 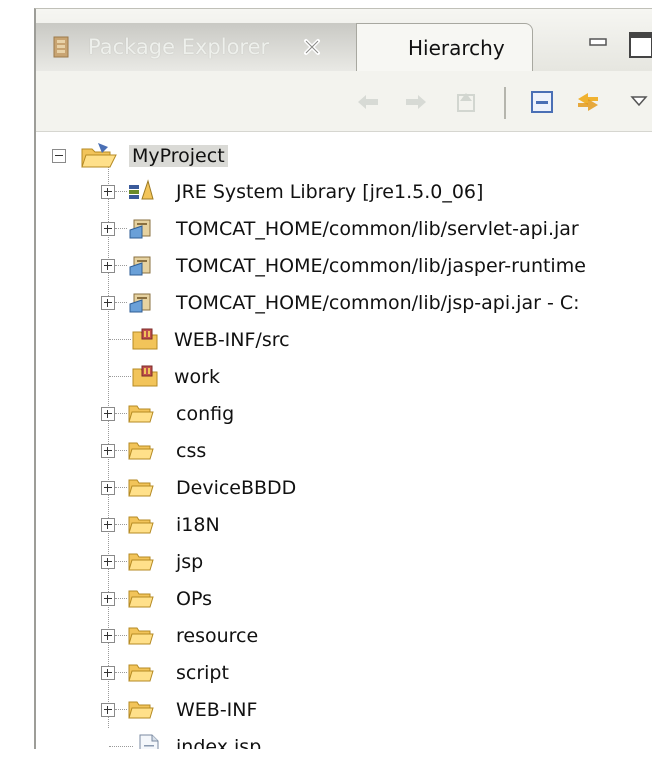 I want to click on tree-item-web-inf: WEB-INF, so click(x=336, y=711).